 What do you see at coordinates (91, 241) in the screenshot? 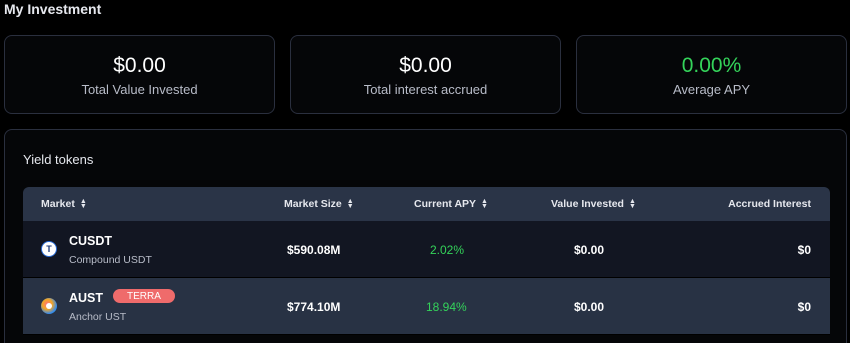
I see `token-symbol: CUSDT` at bounding box center [91, 241].